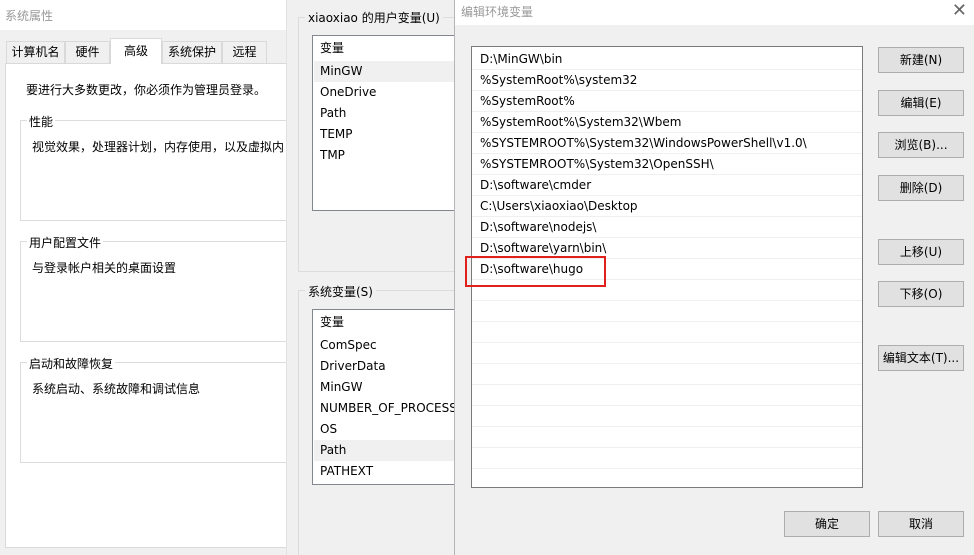  Describe the element at coordinates (667, 248) in the screenshot. I see `path-entry: D:\software\yarn\bin\` at that location.